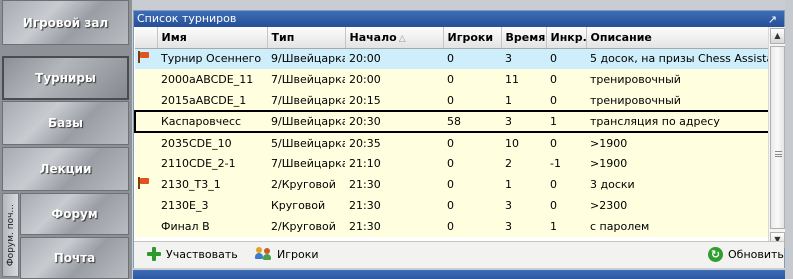  Describe the element at coordinates (555, 163) in the screenshot. I see `cell-increment: -1` at that location.